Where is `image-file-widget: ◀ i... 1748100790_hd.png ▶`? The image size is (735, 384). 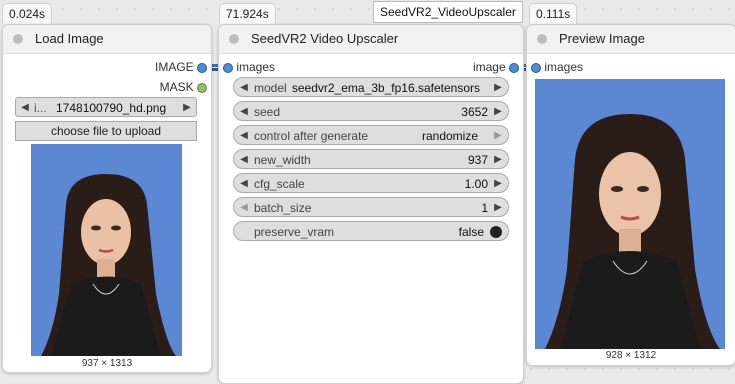
image-file-widget: ◀ i... 1748100790_hd.png ▶ is located at coordinates (106, 107).